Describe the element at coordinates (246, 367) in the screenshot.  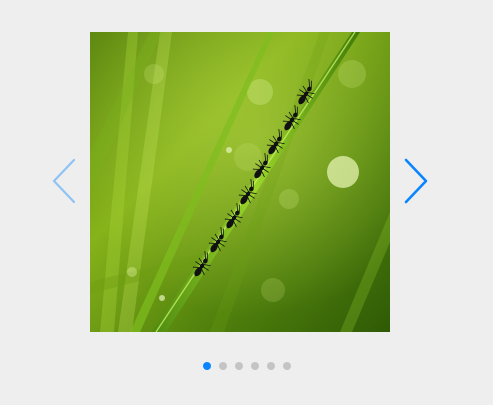
I see `carousel-pagination` at that location.